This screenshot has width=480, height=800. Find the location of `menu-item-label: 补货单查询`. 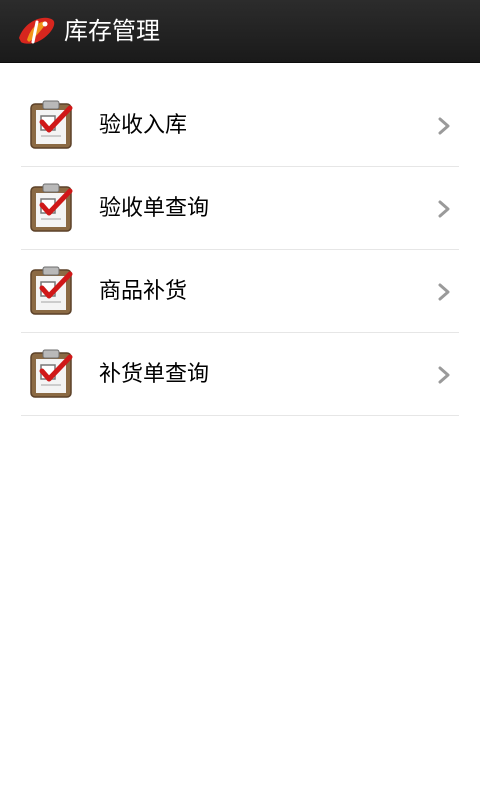

menu-item-label: 补货单查询 is located at coordinates (154, 374).